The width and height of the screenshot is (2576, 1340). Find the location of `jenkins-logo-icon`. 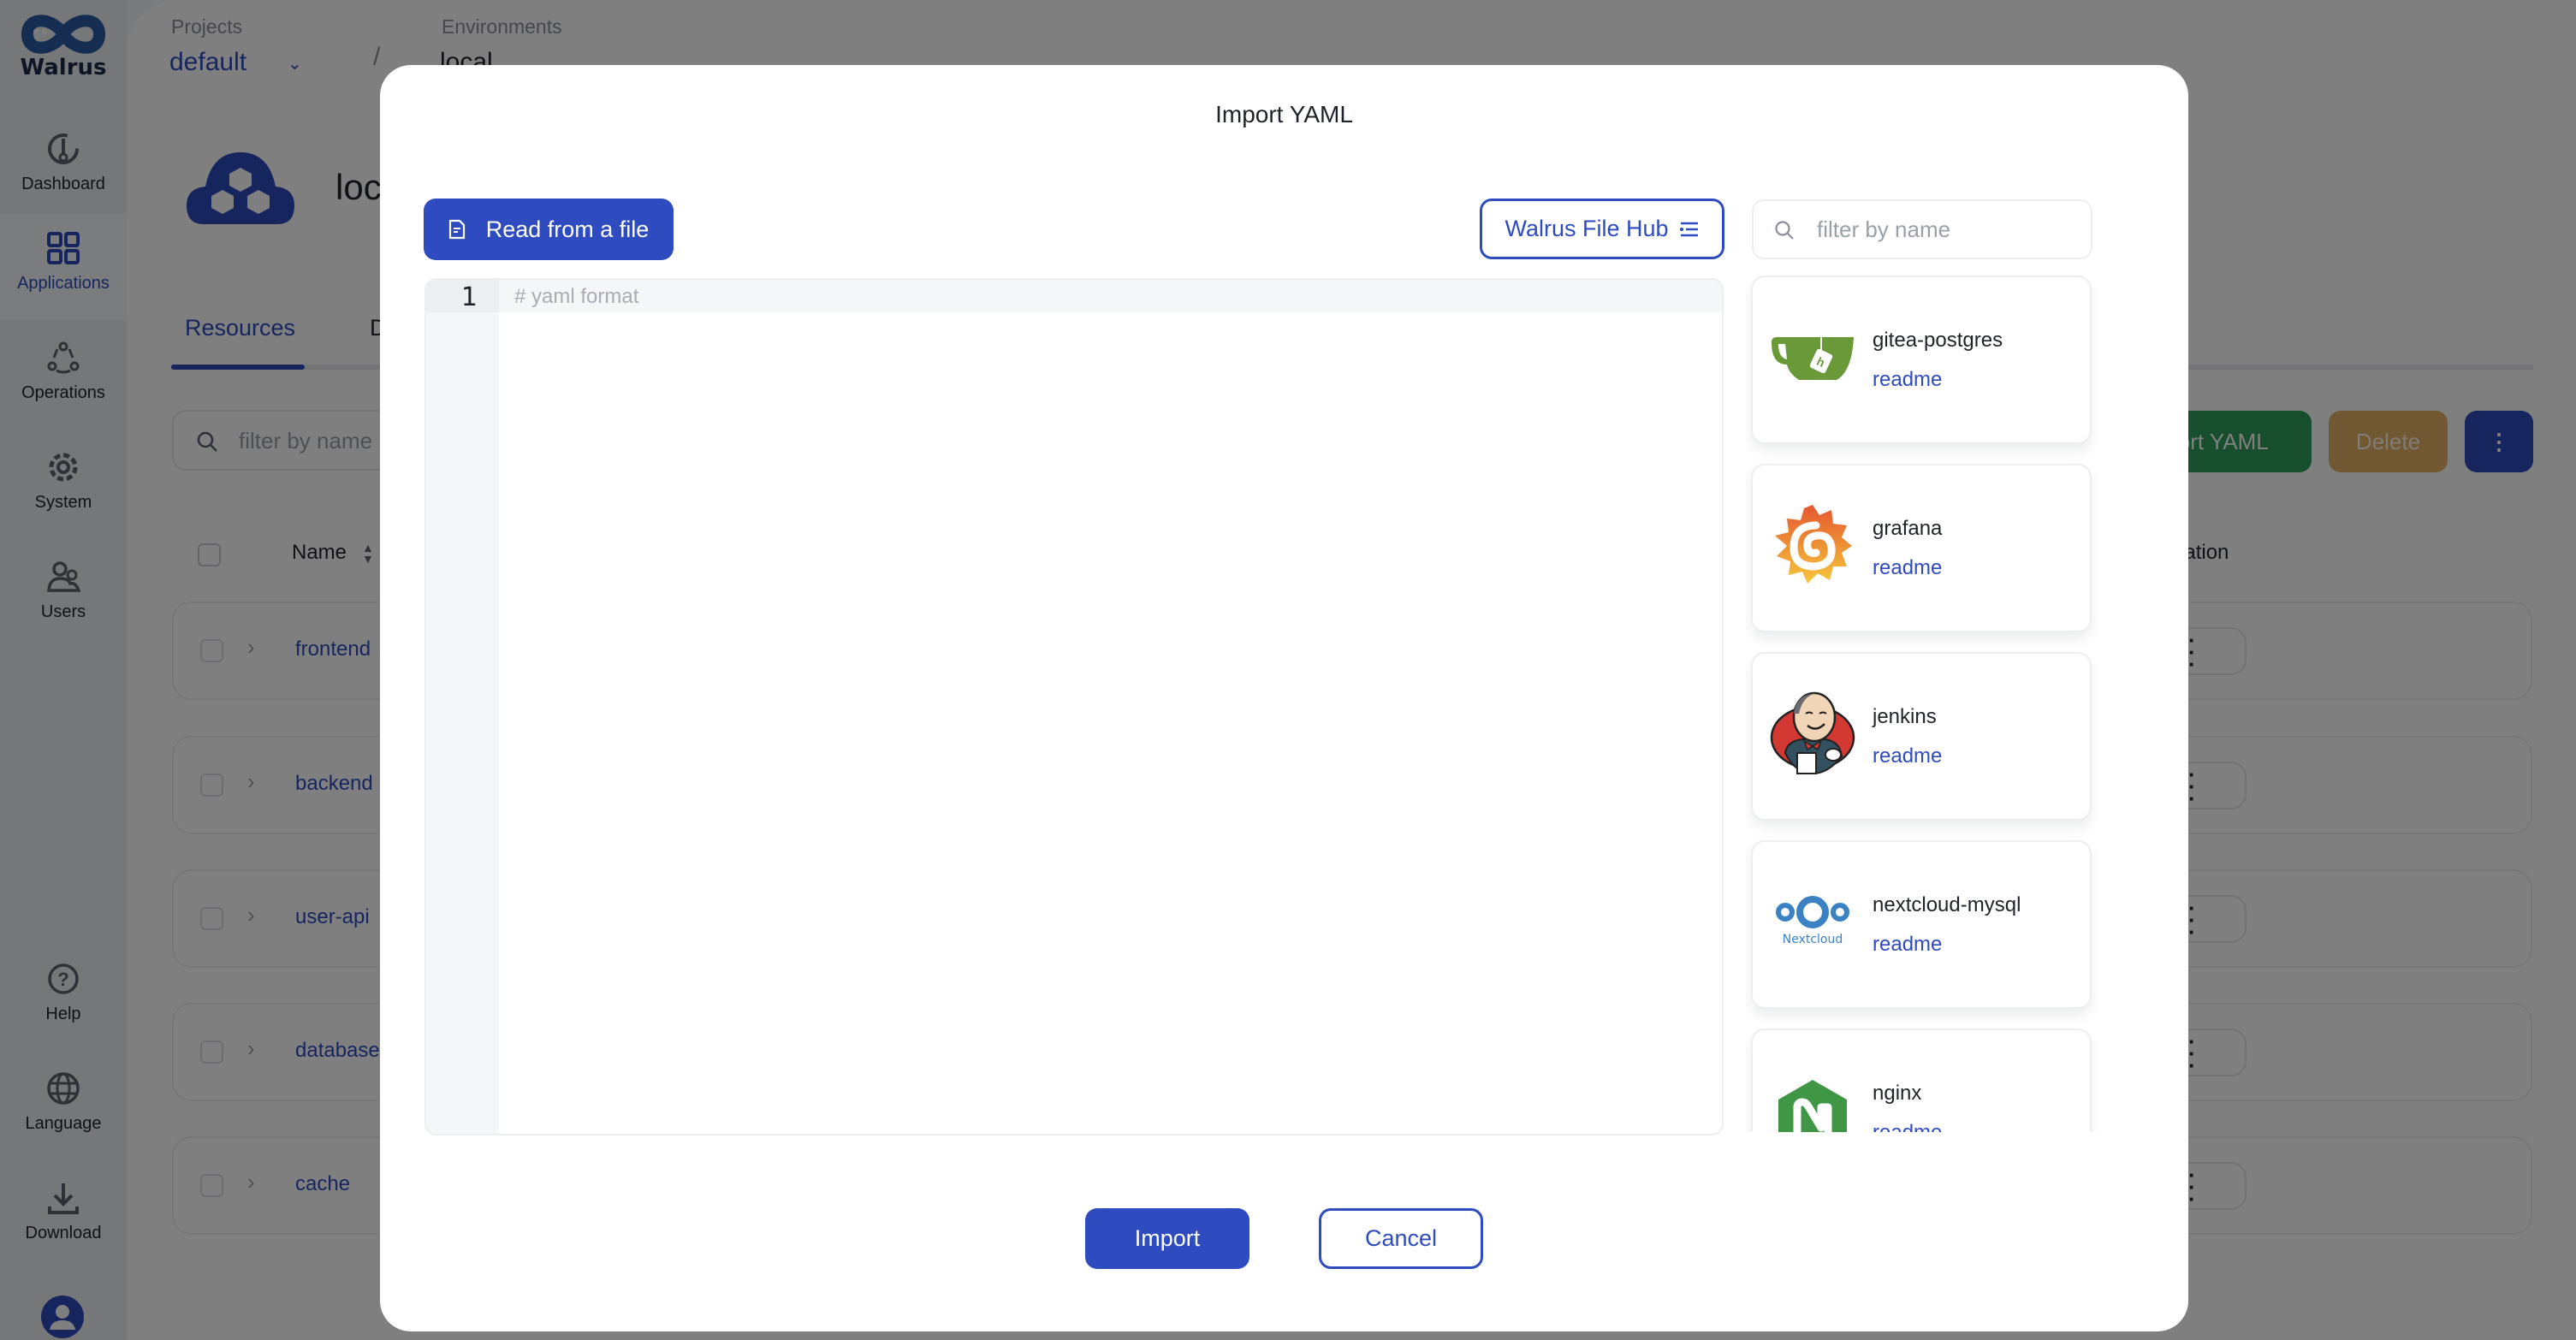

jenkins-logo-icon is located at coordinates (1812, 733).